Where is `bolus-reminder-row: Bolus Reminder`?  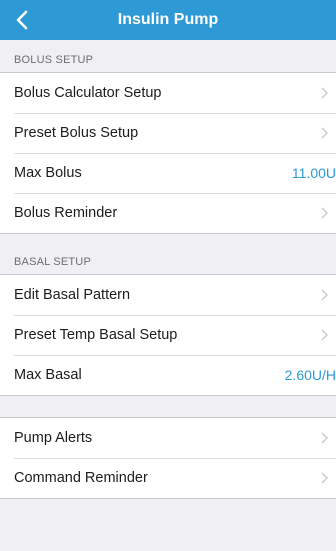 bolus-reminder-row: Bolus Reminder is located at coordinates (168, 213).